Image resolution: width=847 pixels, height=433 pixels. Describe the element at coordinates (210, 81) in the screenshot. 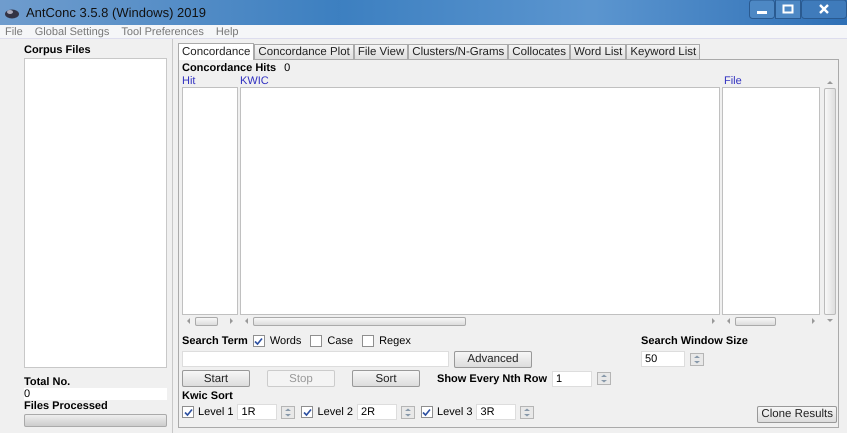

I see `column-header: Hit` at that location.